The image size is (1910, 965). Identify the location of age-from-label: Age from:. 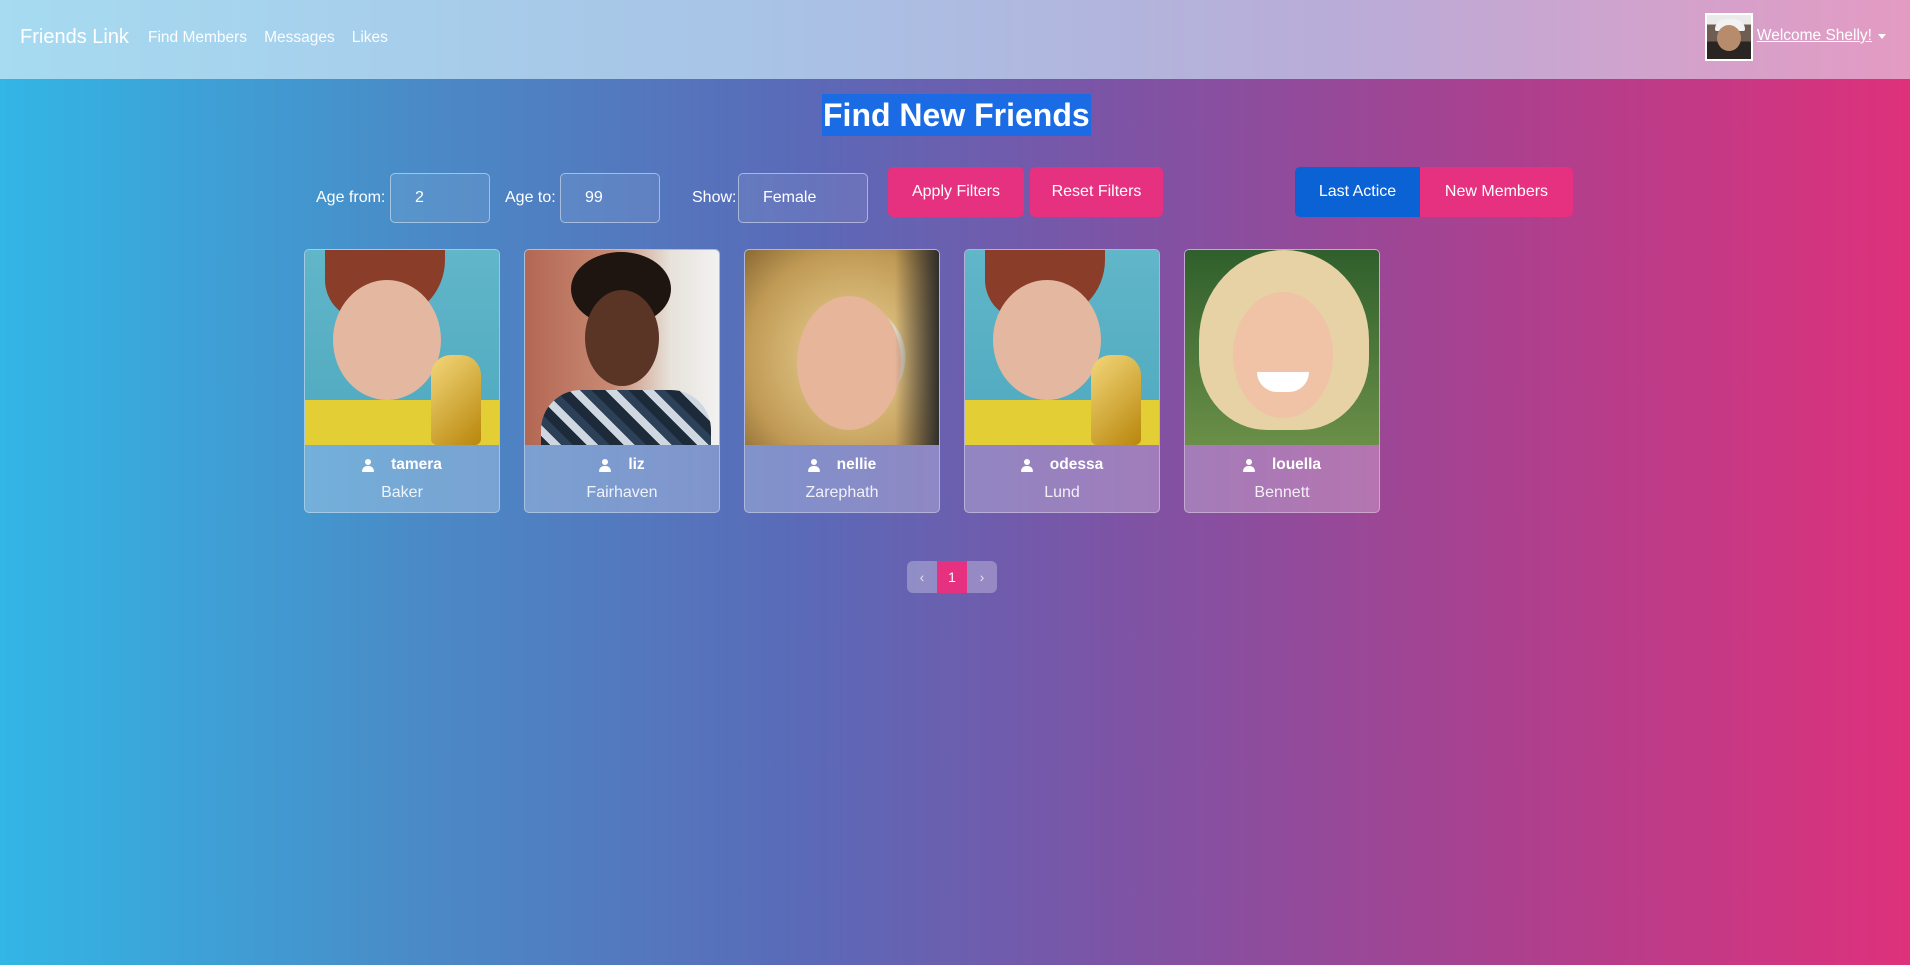
(351, 197).